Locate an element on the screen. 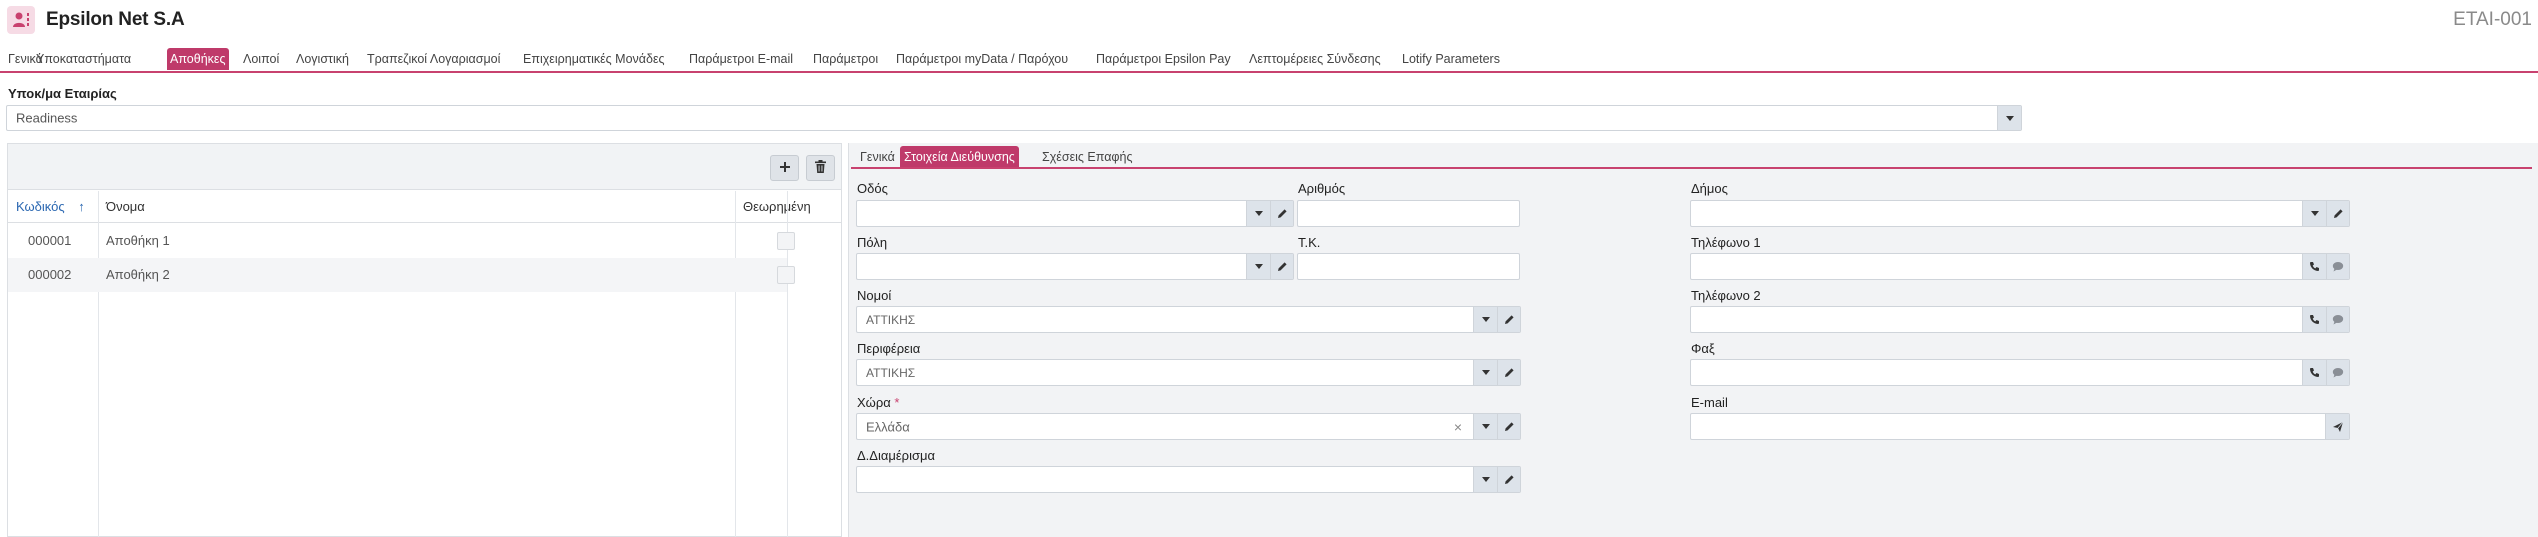  tab-other: Λοιποί is located at coordinates (261, 59).